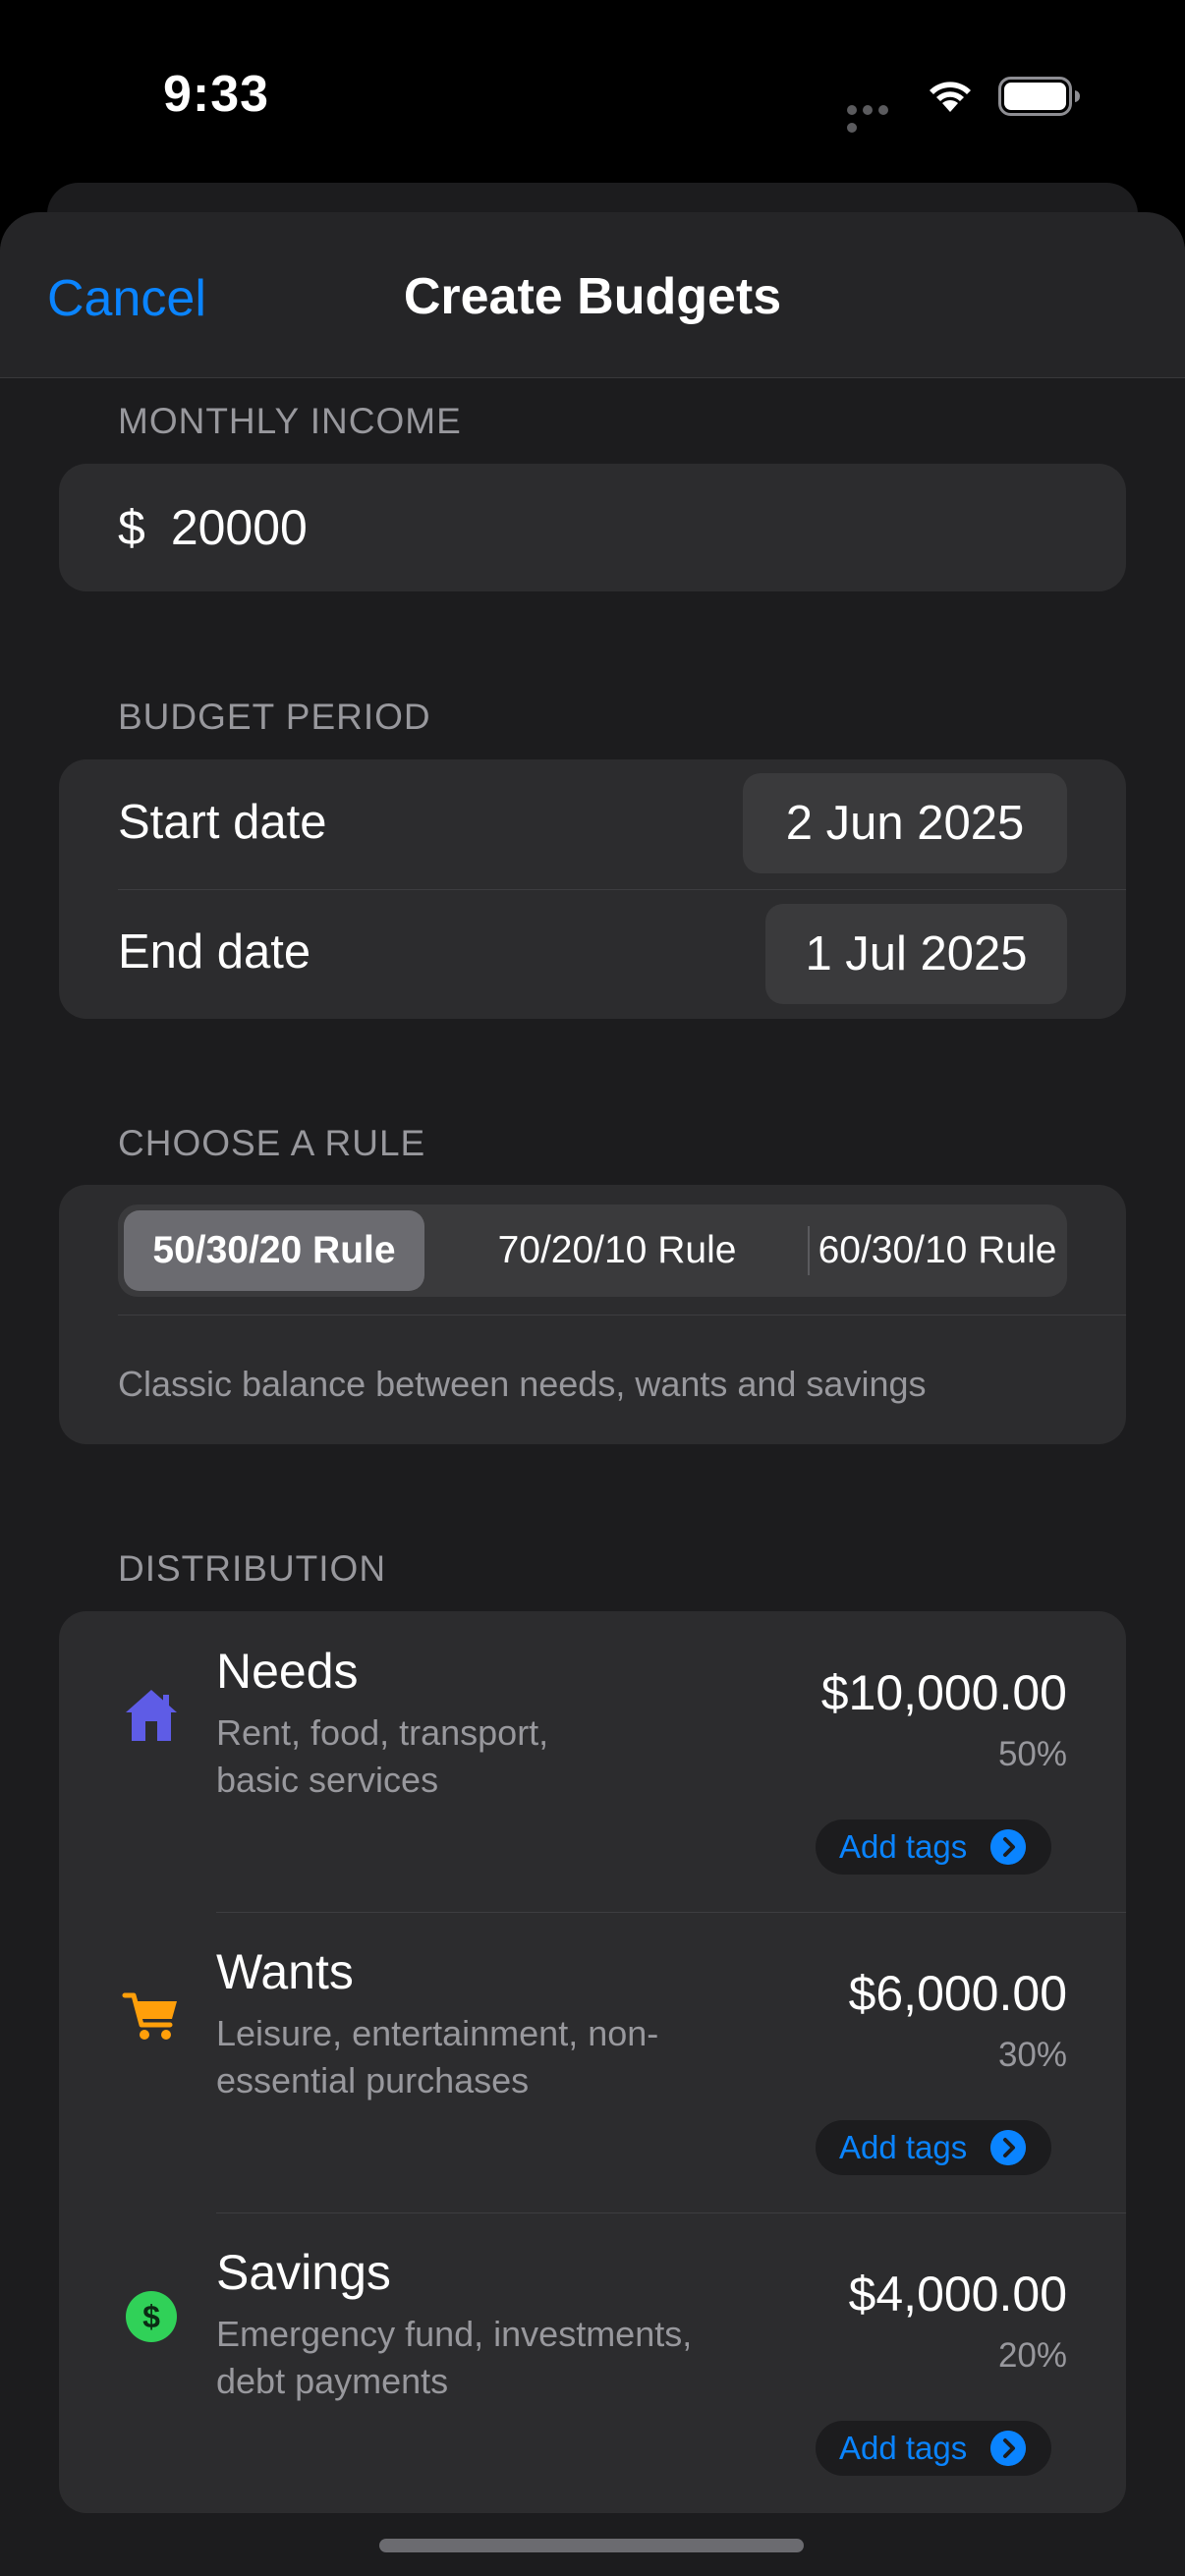  Describe the element at coordinates (1032, 2055) in the screenshot. I see `wants-percent: 30%` at that location.